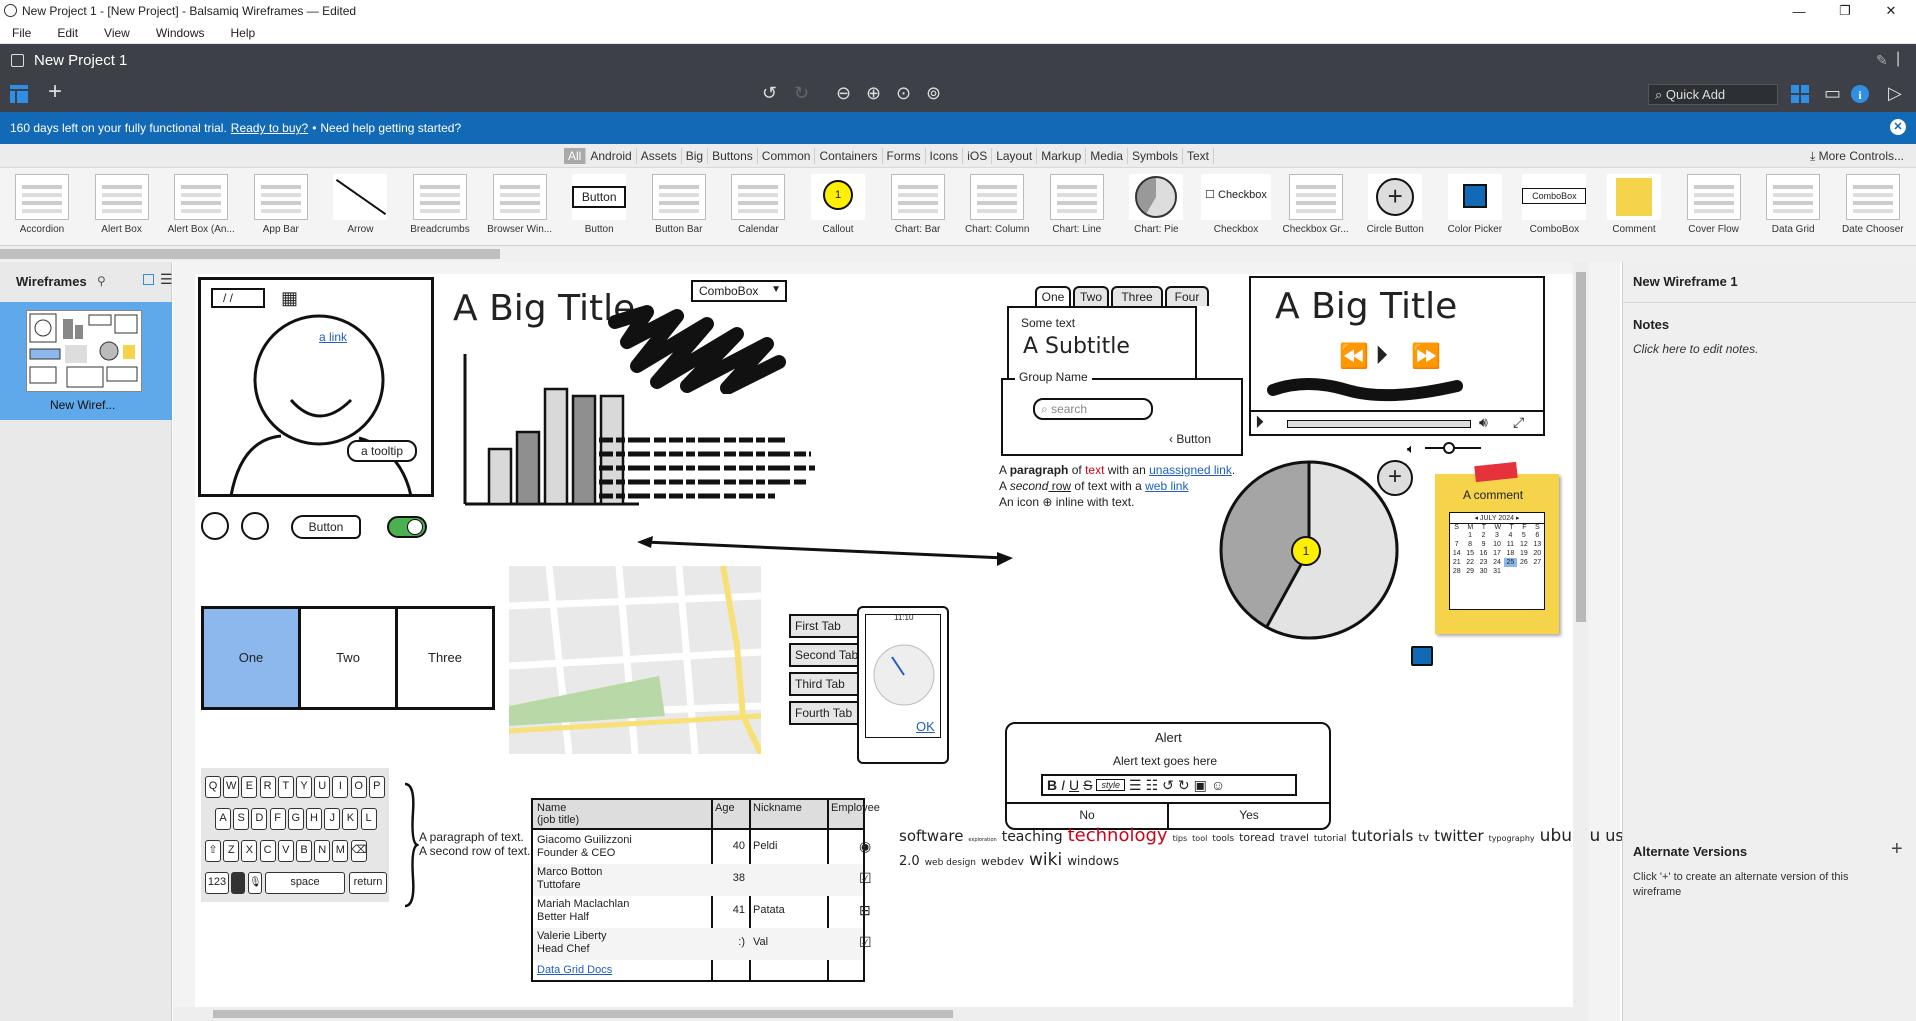 The image size is (1916, 1021). Describe the element at coordinates (285, 851) in the screenshot. I see `keyboard-key: V` at that location.